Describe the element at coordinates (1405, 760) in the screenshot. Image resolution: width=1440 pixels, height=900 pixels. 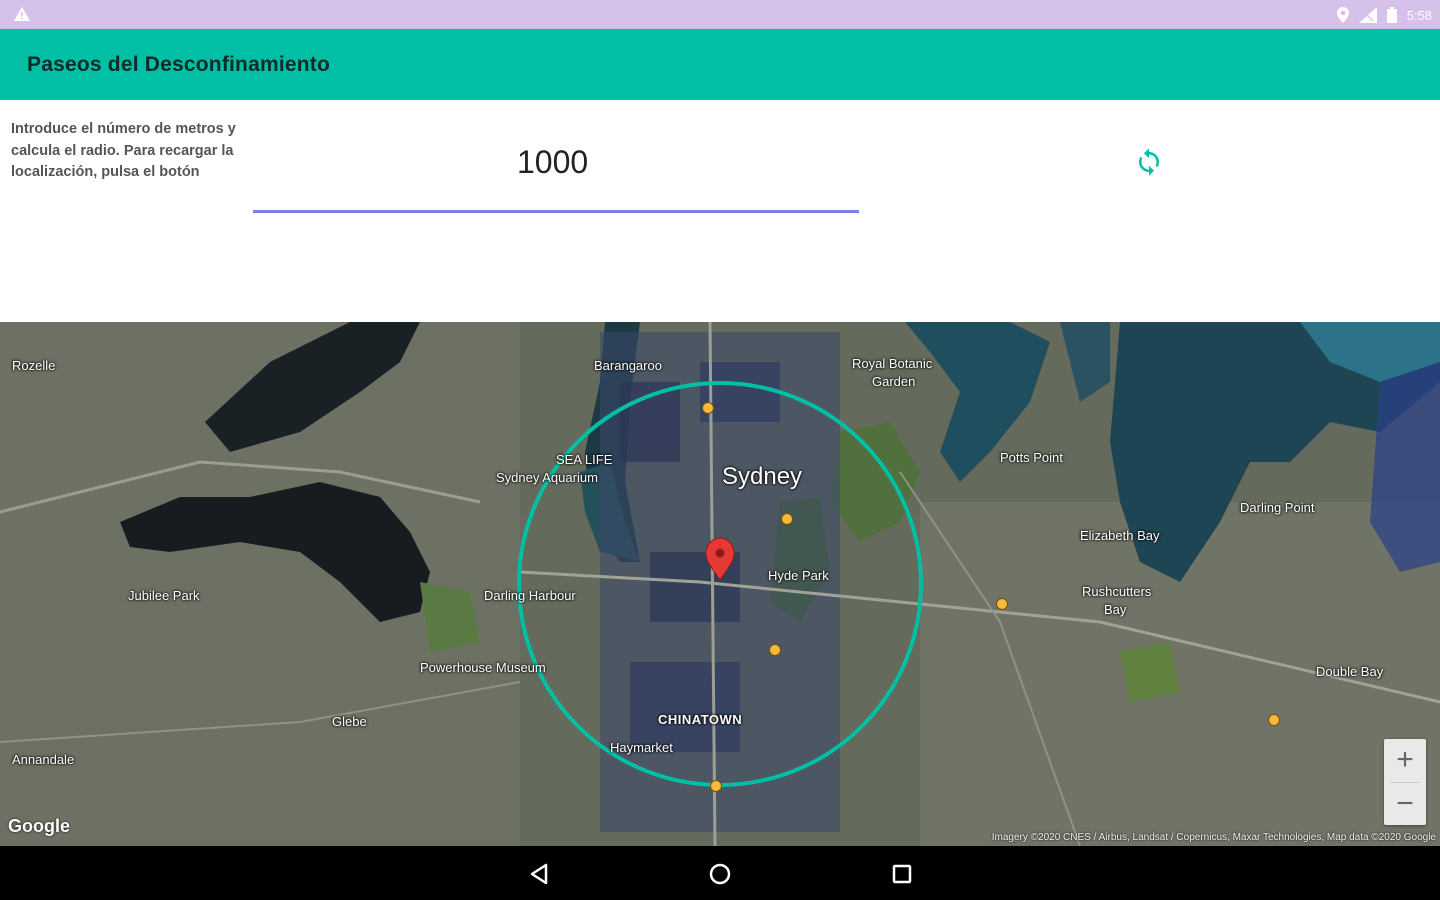
I see `zoom-in-button: +` at that location.